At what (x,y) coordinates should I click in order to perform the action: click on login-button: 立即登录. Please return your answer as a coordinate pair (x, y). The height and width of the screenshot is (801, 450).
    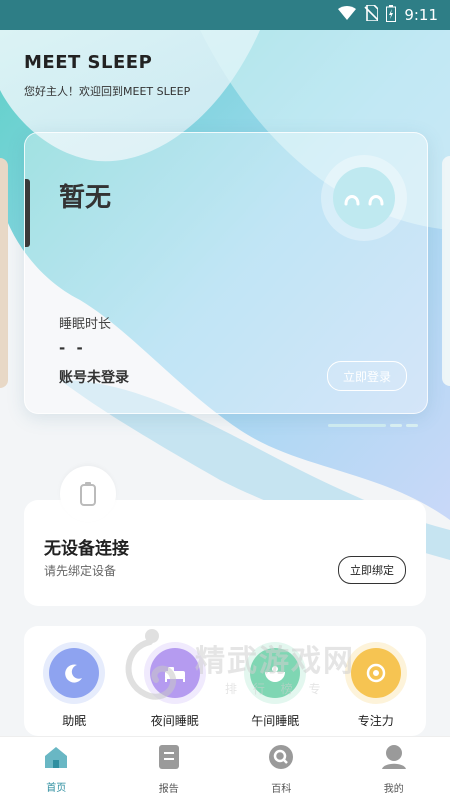
    Looking at the image, I should click on (367, 376).